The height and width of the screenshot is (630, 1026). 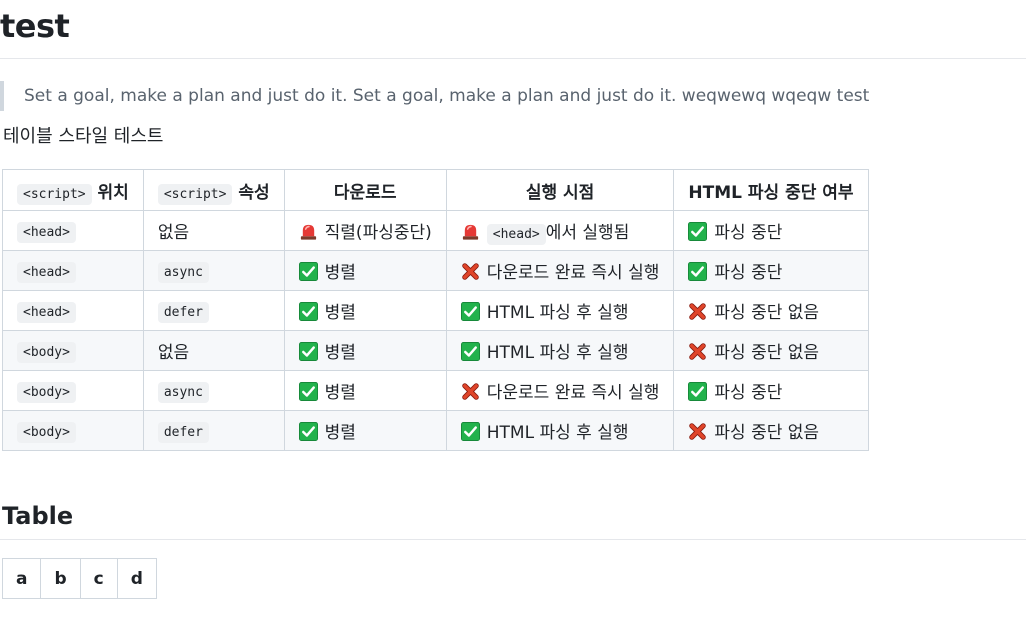 I want to click on page-title: test, so click(x=35, y=26).